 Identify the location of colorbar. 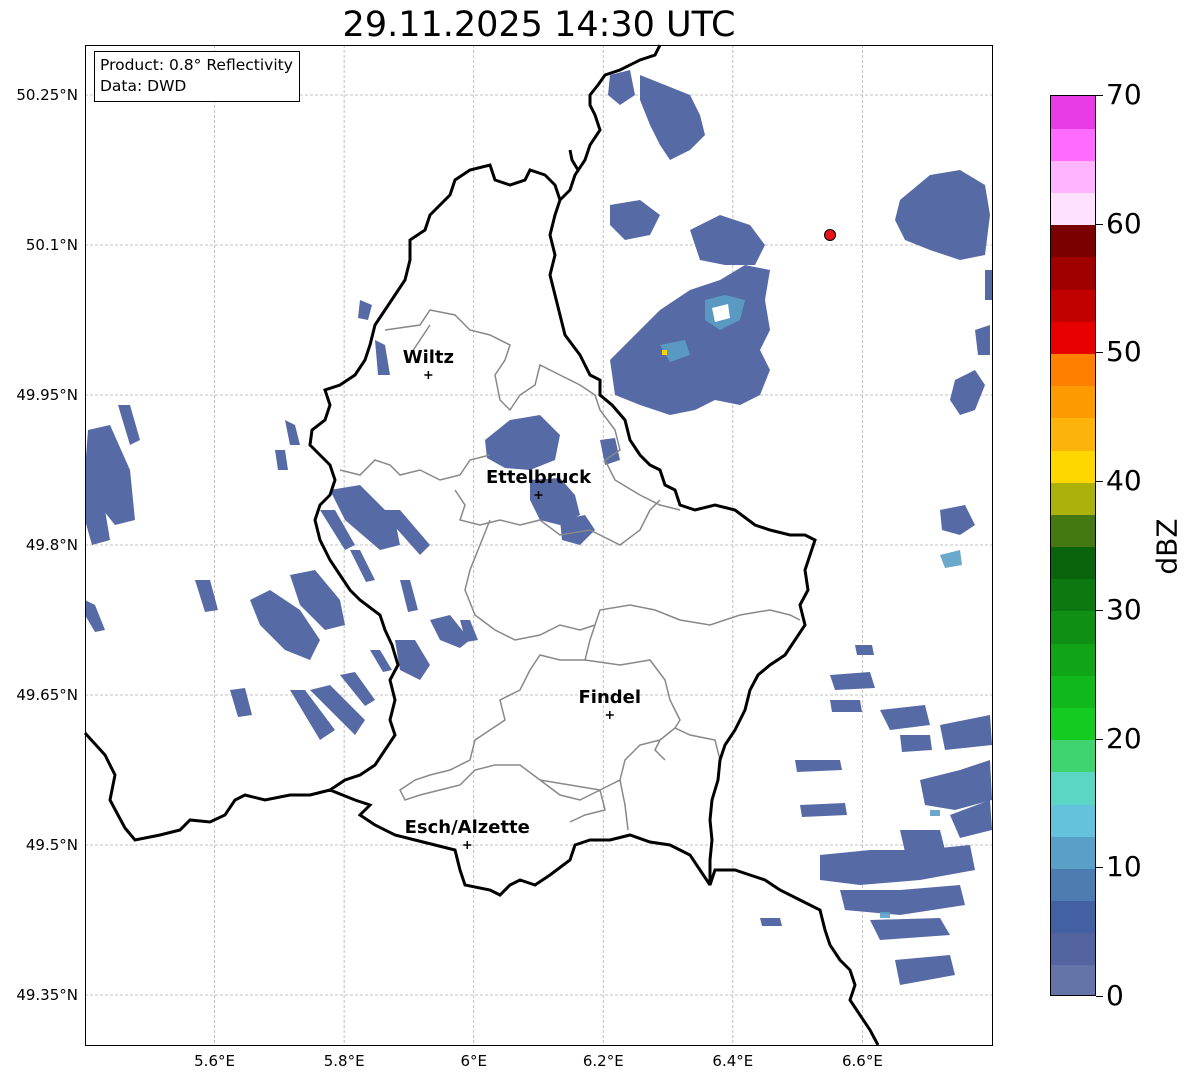
(1073, 545).